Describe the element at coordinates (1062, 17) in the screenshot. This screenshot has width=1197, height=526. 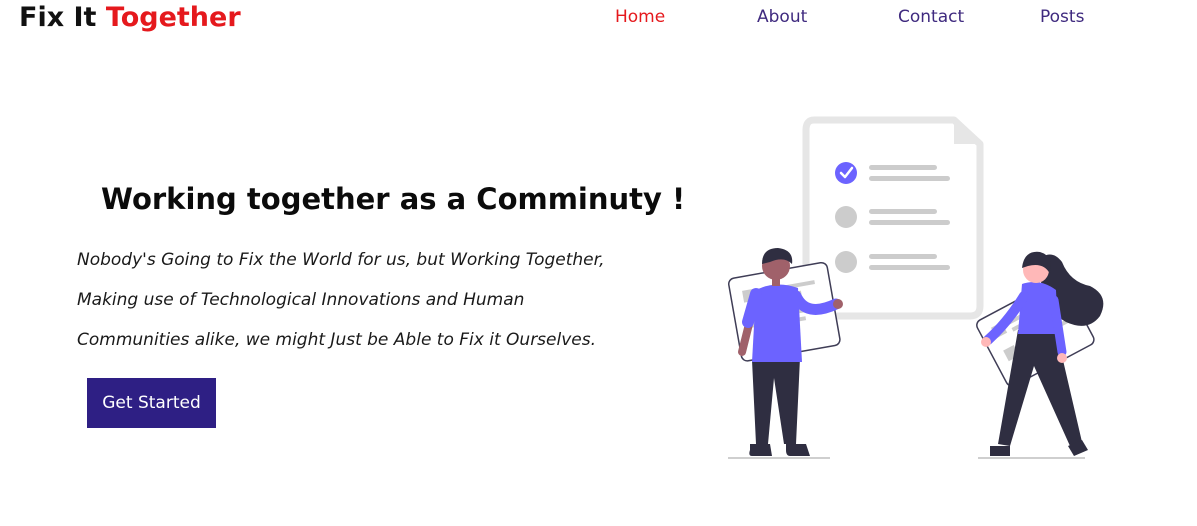
I see `nav-link-posts: Posts` at that location.